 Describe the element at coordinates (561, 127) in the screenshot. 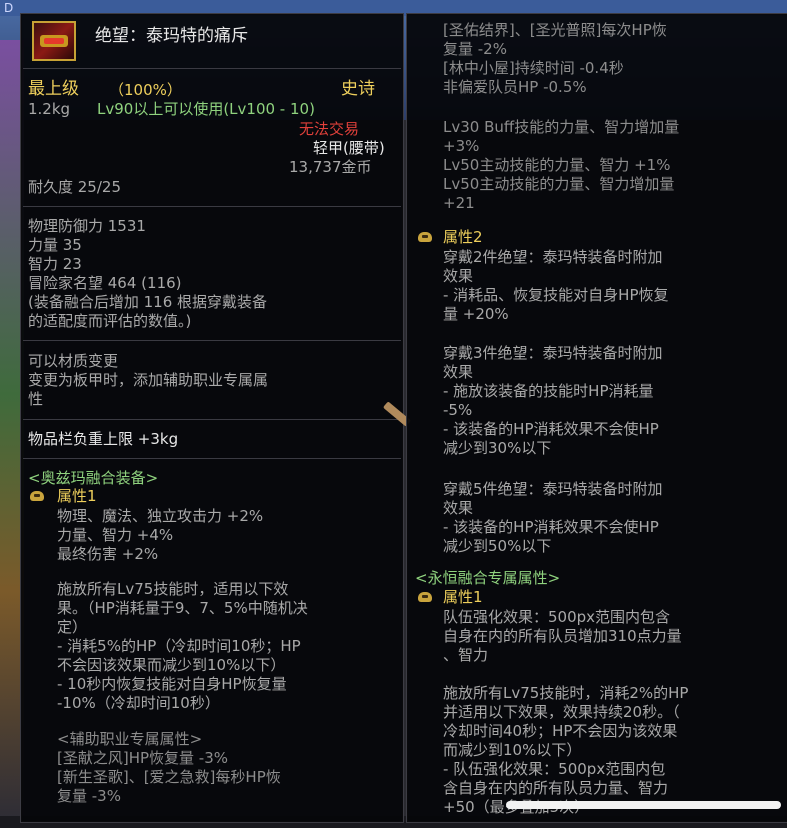

I see `buff-line: Lv30 Buff技能的力量、智力增加量` at that location.